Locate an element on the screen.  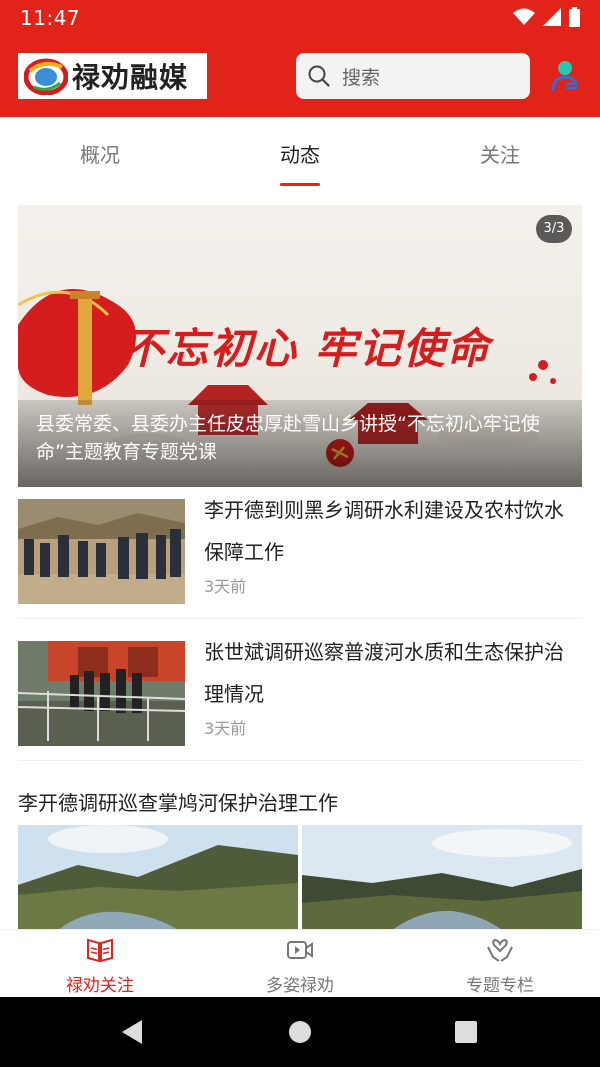
home-icon is located at coordinates (300, 1032).